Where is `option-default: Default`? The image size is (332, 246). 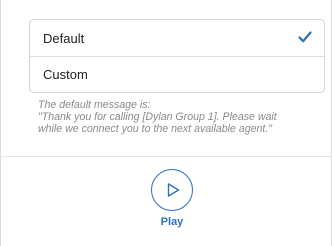 option-default: Default is located at coordinates (177, 38).